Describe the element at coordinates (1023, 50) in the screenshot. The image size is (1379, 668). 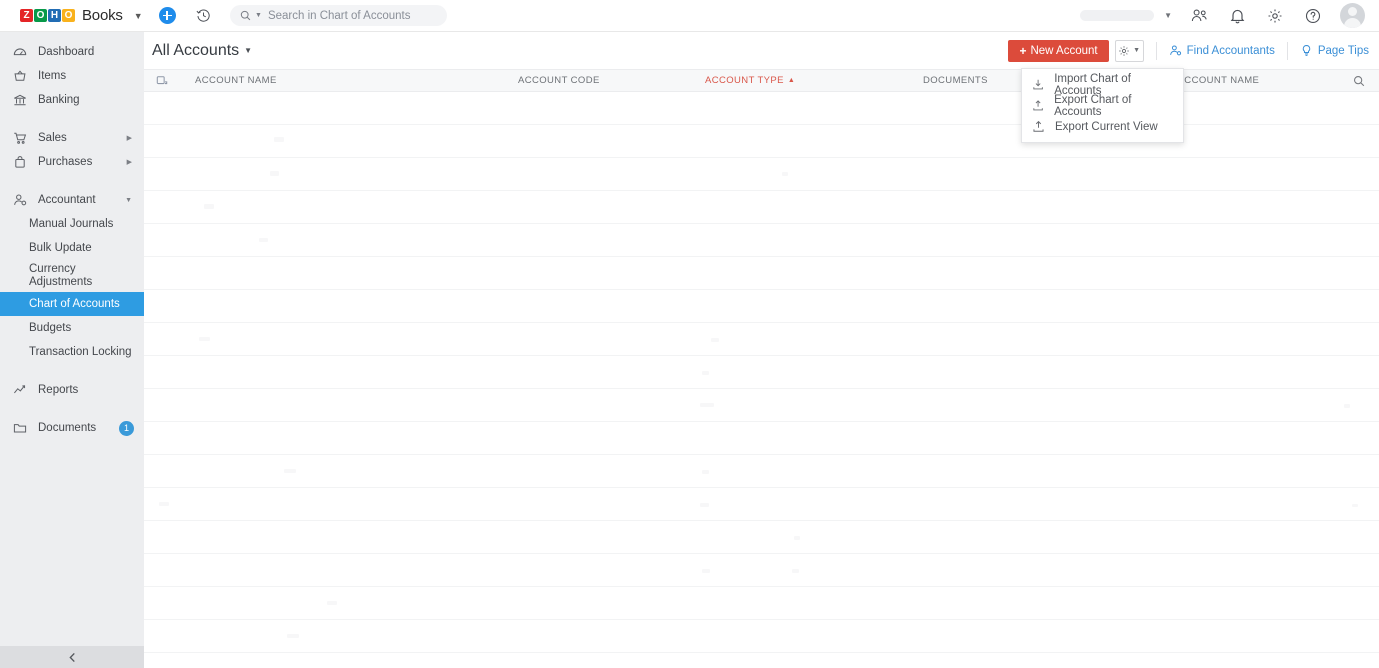
I see `plus-icon: +` at that location.